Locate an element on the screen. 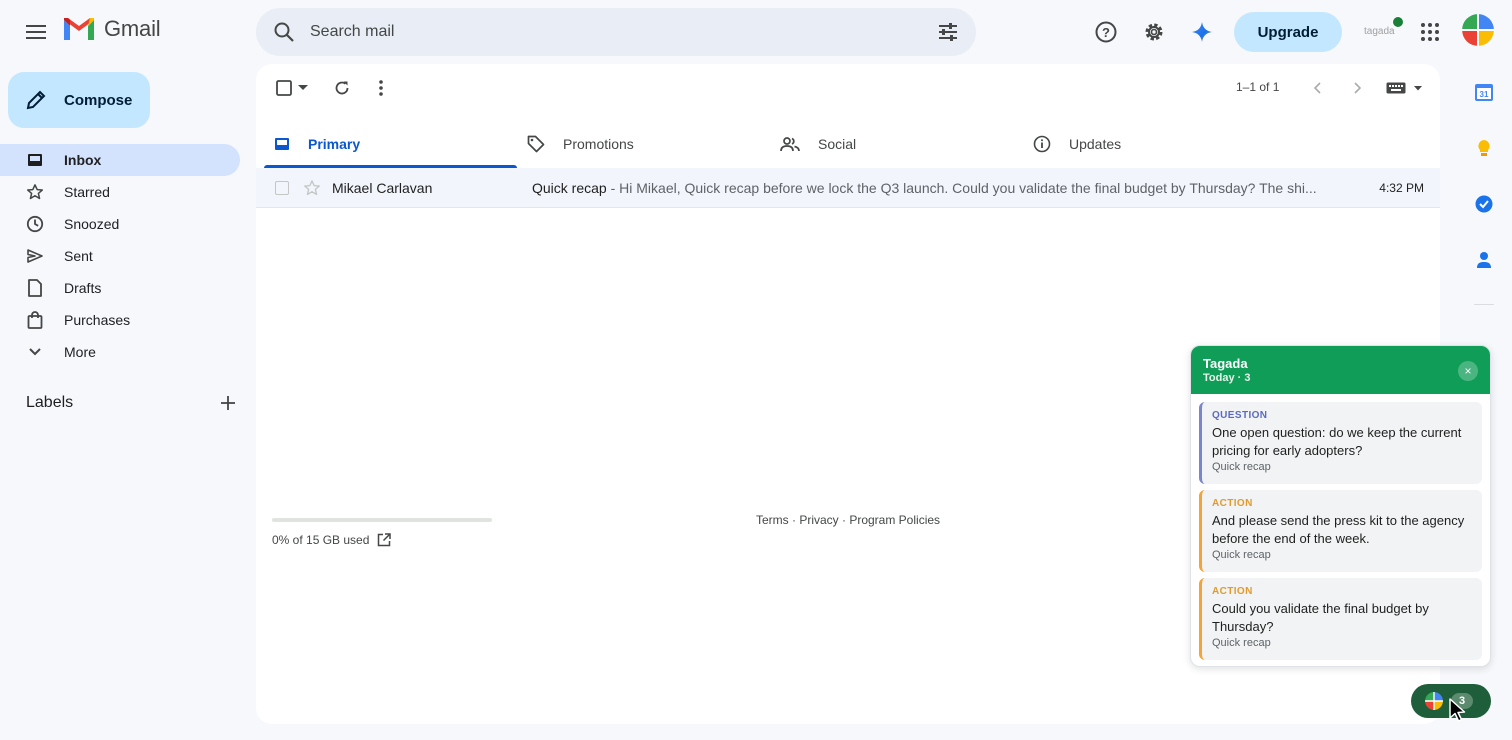  gemini-sparkle-icon is located at coordinates (1202, 32).